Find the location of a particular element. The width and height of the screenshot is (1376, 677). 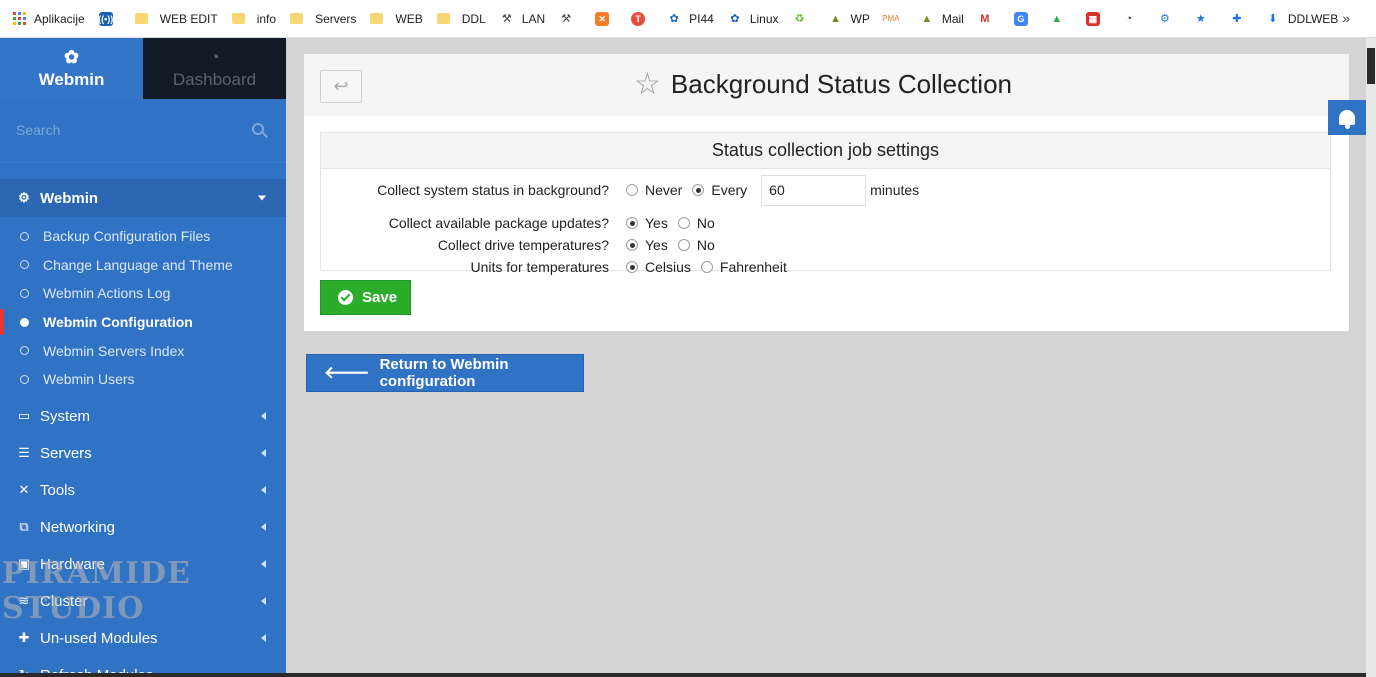

scrollbar-thumb is located at coordinates (1371, 66).